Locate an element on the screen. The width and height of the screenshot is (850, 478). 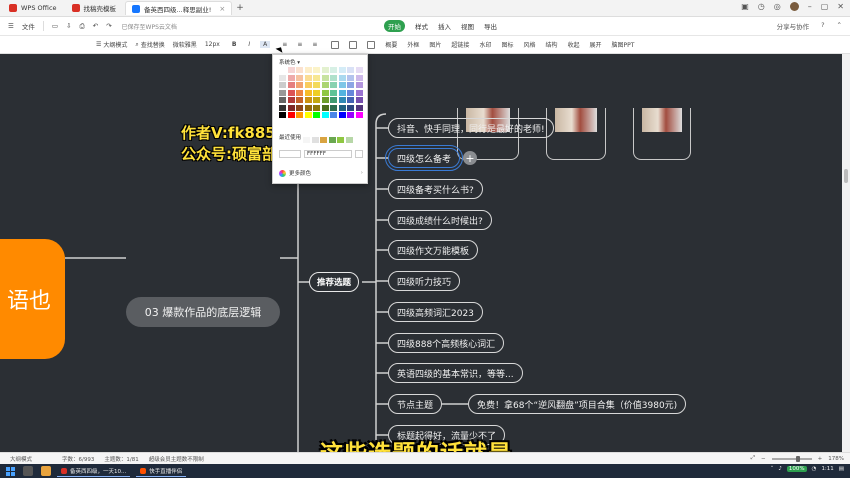
hyperlink-button: 超链接 is located at coordinates (460, 44).